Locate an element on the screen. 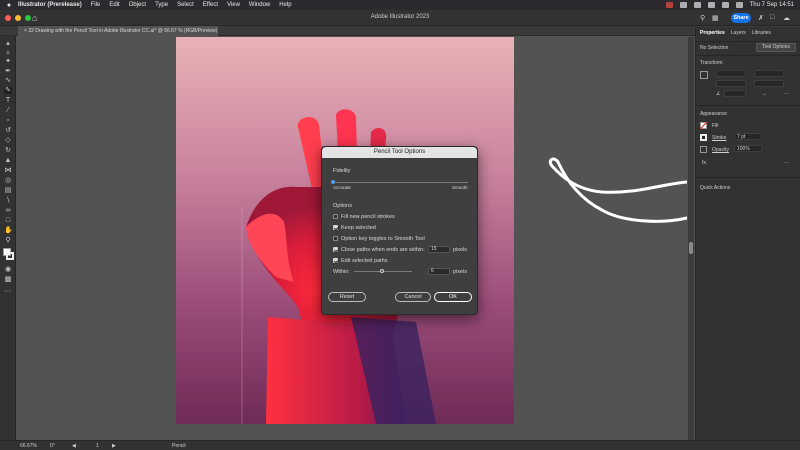 The height and width of the screenshot is (450, 800). zoom-tool-icon: ⚲ is located at coordinates (8, 240).